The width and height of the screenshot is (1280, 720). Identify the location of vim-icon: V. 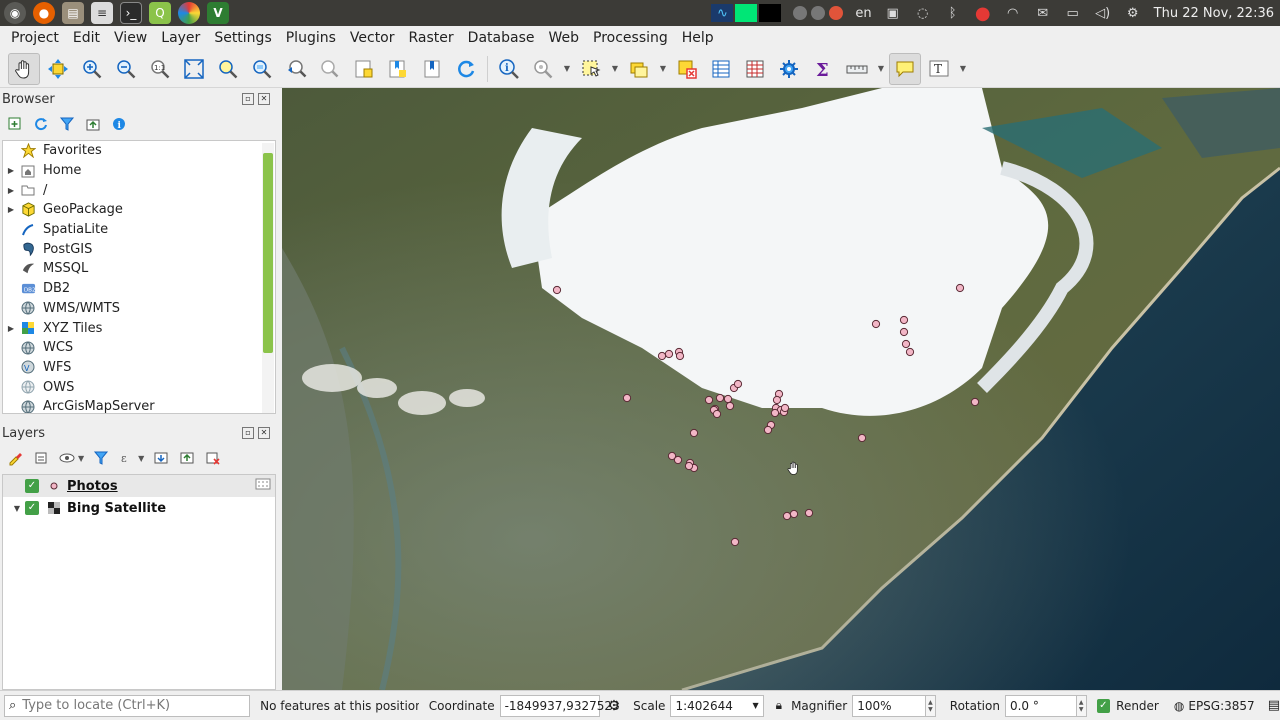
(218, 13).